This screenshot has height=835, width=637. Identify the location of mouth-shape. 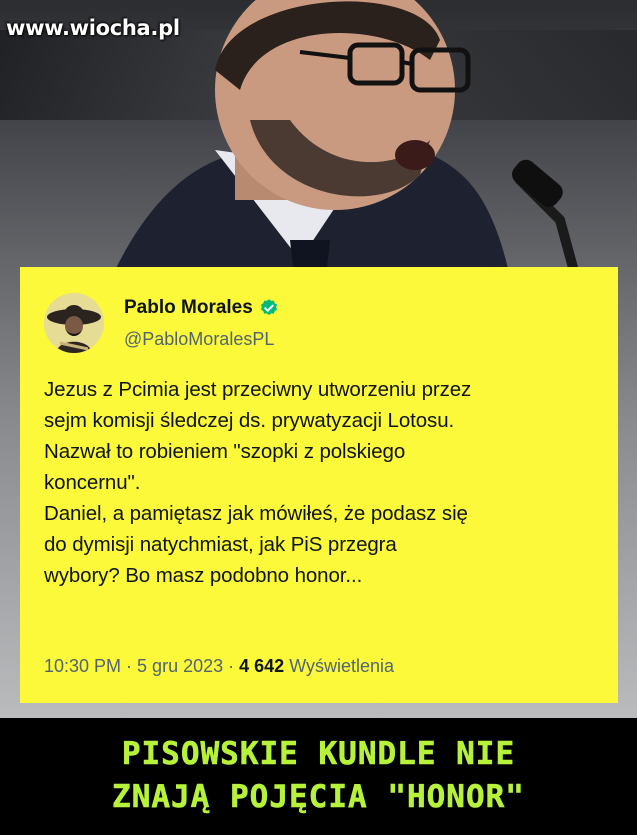
(415, 155).